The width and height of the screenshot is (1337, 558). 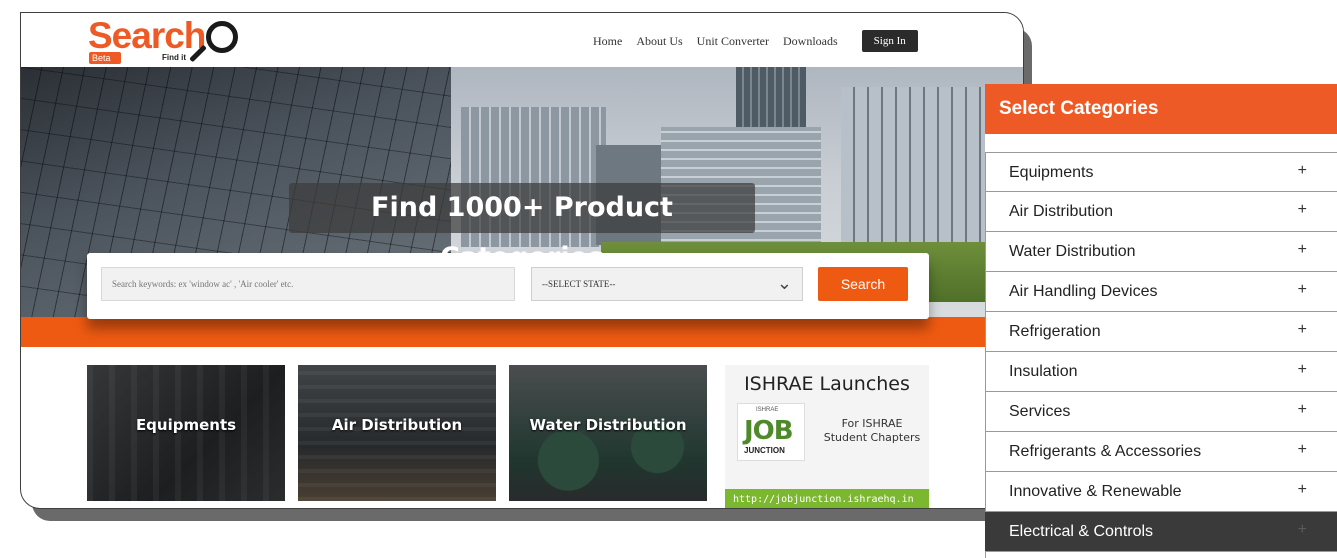 I want to click on category-item-innovative-renewable: Innovative & Renewable +, so click(x=1161, y=492).